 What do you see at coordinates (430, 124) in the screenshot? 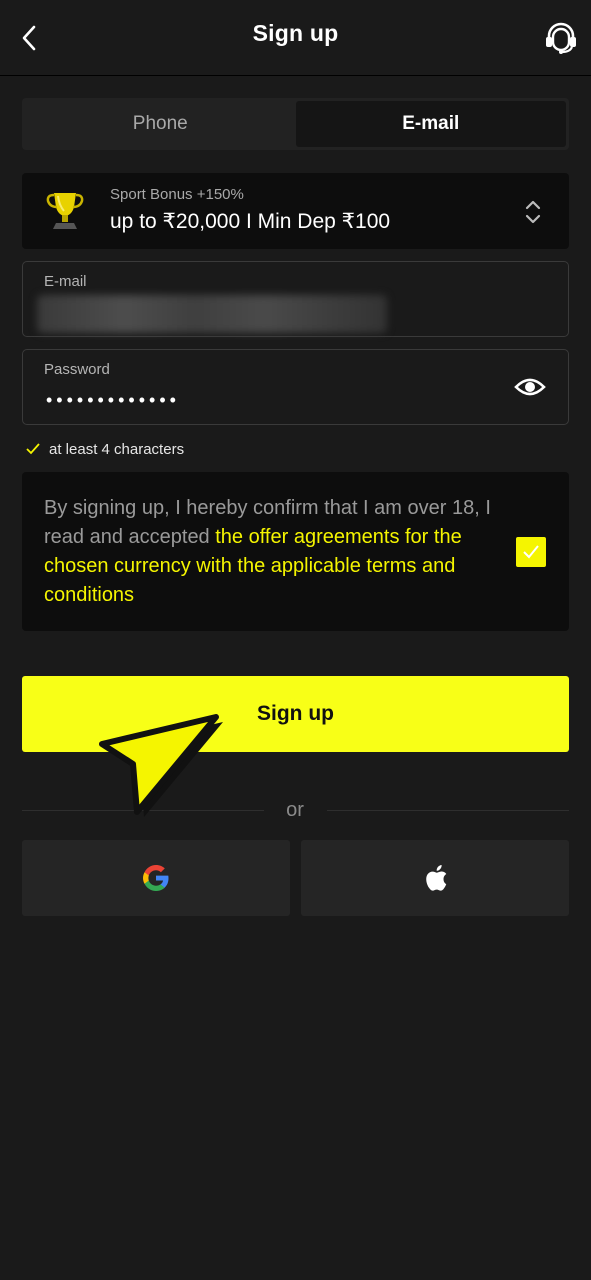
I see `tab-email: E-mail` at bounding box center [430, 124].